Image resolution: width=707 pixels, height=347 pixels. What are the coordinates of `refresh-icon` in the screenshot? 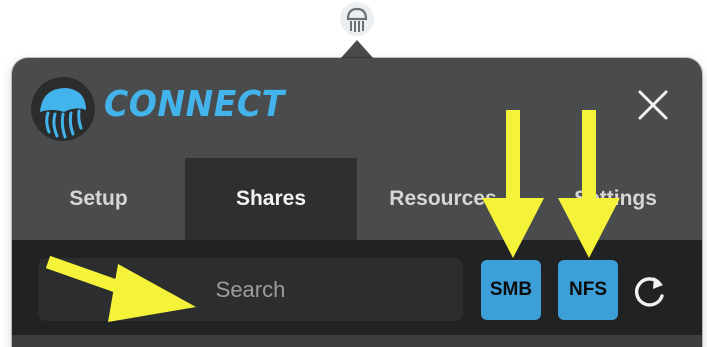 It's located at (650, 292).